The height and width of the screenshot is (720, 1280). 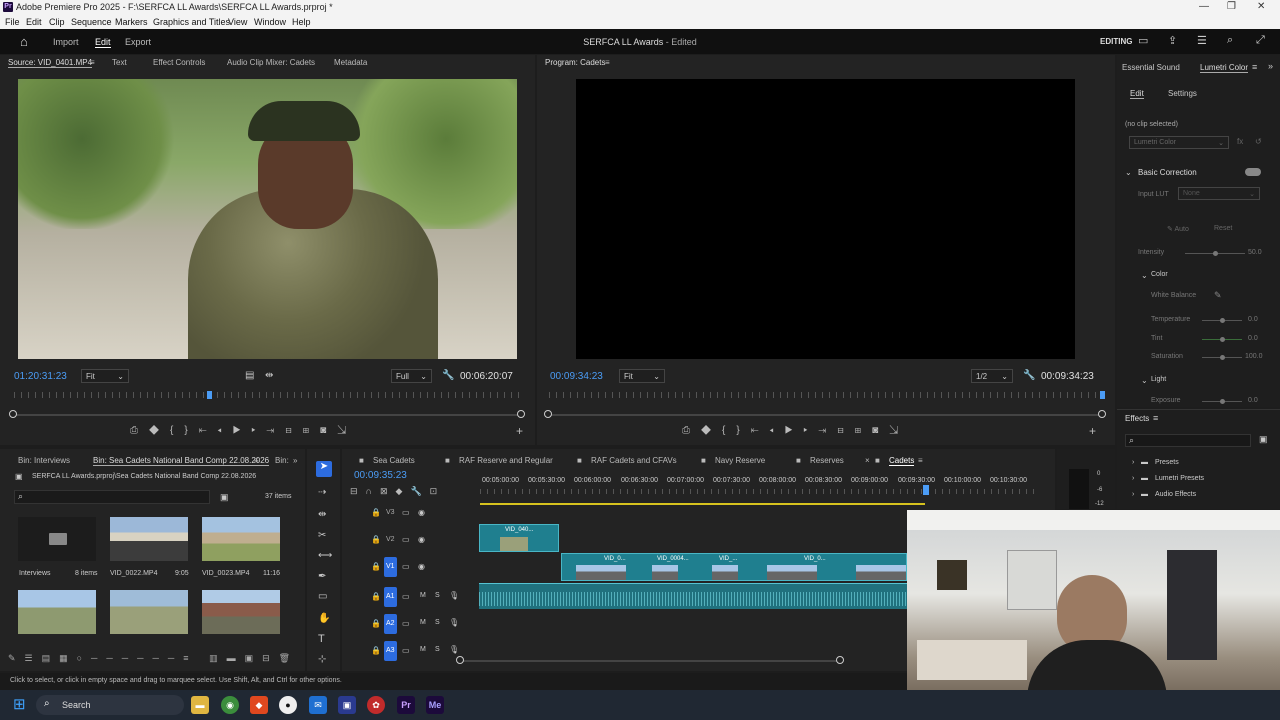 I want to click on presets-chevron-icon: ›, so click(x=1133, y=462).